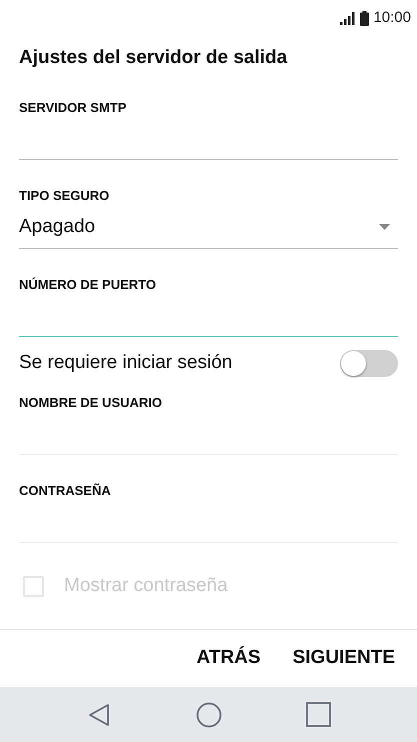  I want to click on battery-icon, so click(365, 18).